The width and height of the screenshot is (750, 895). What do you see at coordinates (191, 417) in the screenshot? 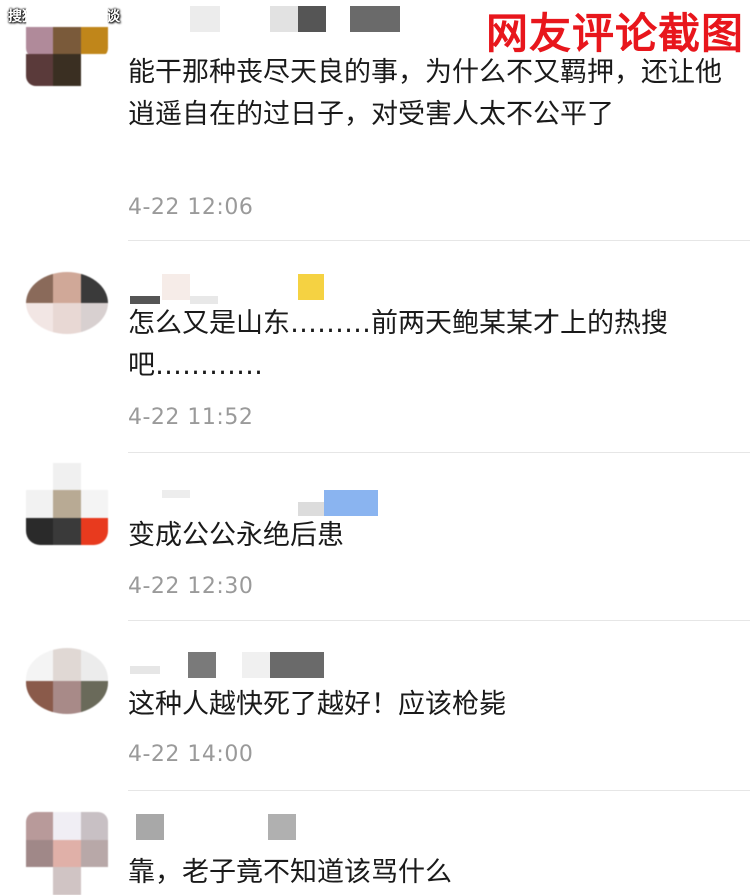
I see `comment-time: 4-22 11:52` at bounding box center [191, 417].